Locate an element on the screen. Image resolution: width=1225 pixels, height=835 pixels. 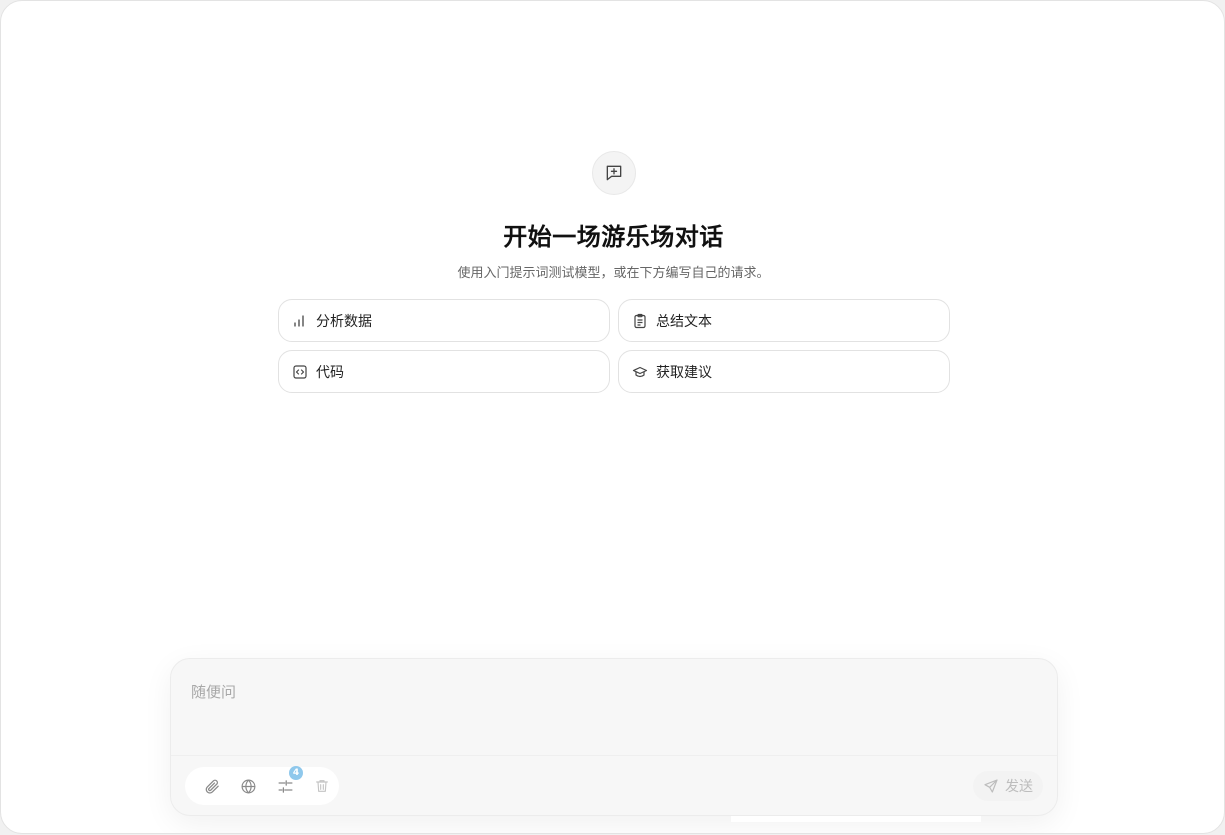
settings-badge: 4 is located at coordinates (296, 773).